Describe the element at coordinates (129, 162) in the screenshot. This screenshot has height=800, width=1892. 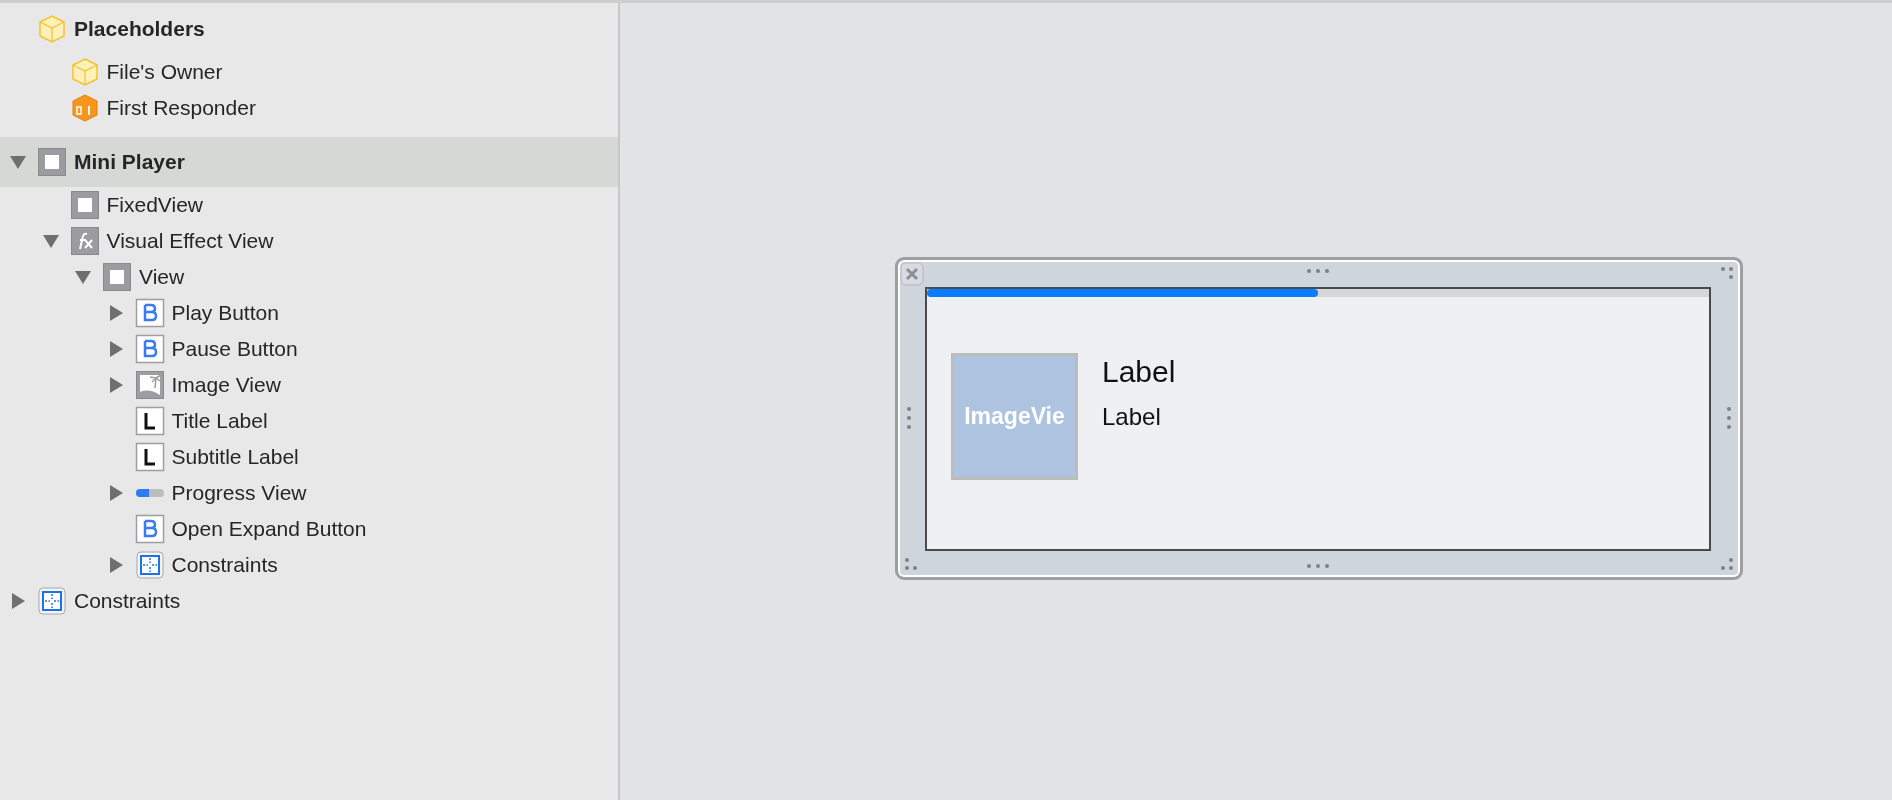
I see `outline-item: Mini Player` at that location.